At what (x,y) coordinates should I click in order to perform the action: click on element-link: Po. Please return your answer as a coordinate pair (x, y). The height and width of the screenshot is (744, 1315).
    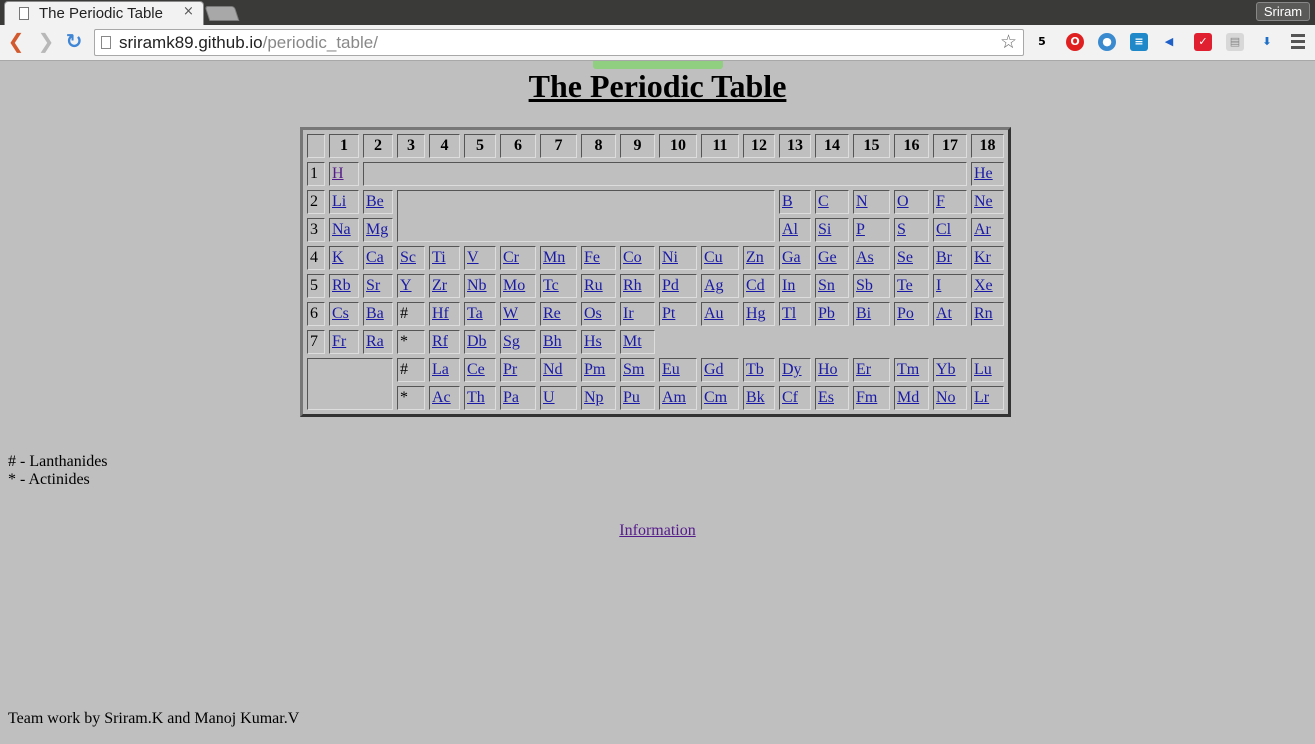
    Looking at the image, I should click on (905, 313).